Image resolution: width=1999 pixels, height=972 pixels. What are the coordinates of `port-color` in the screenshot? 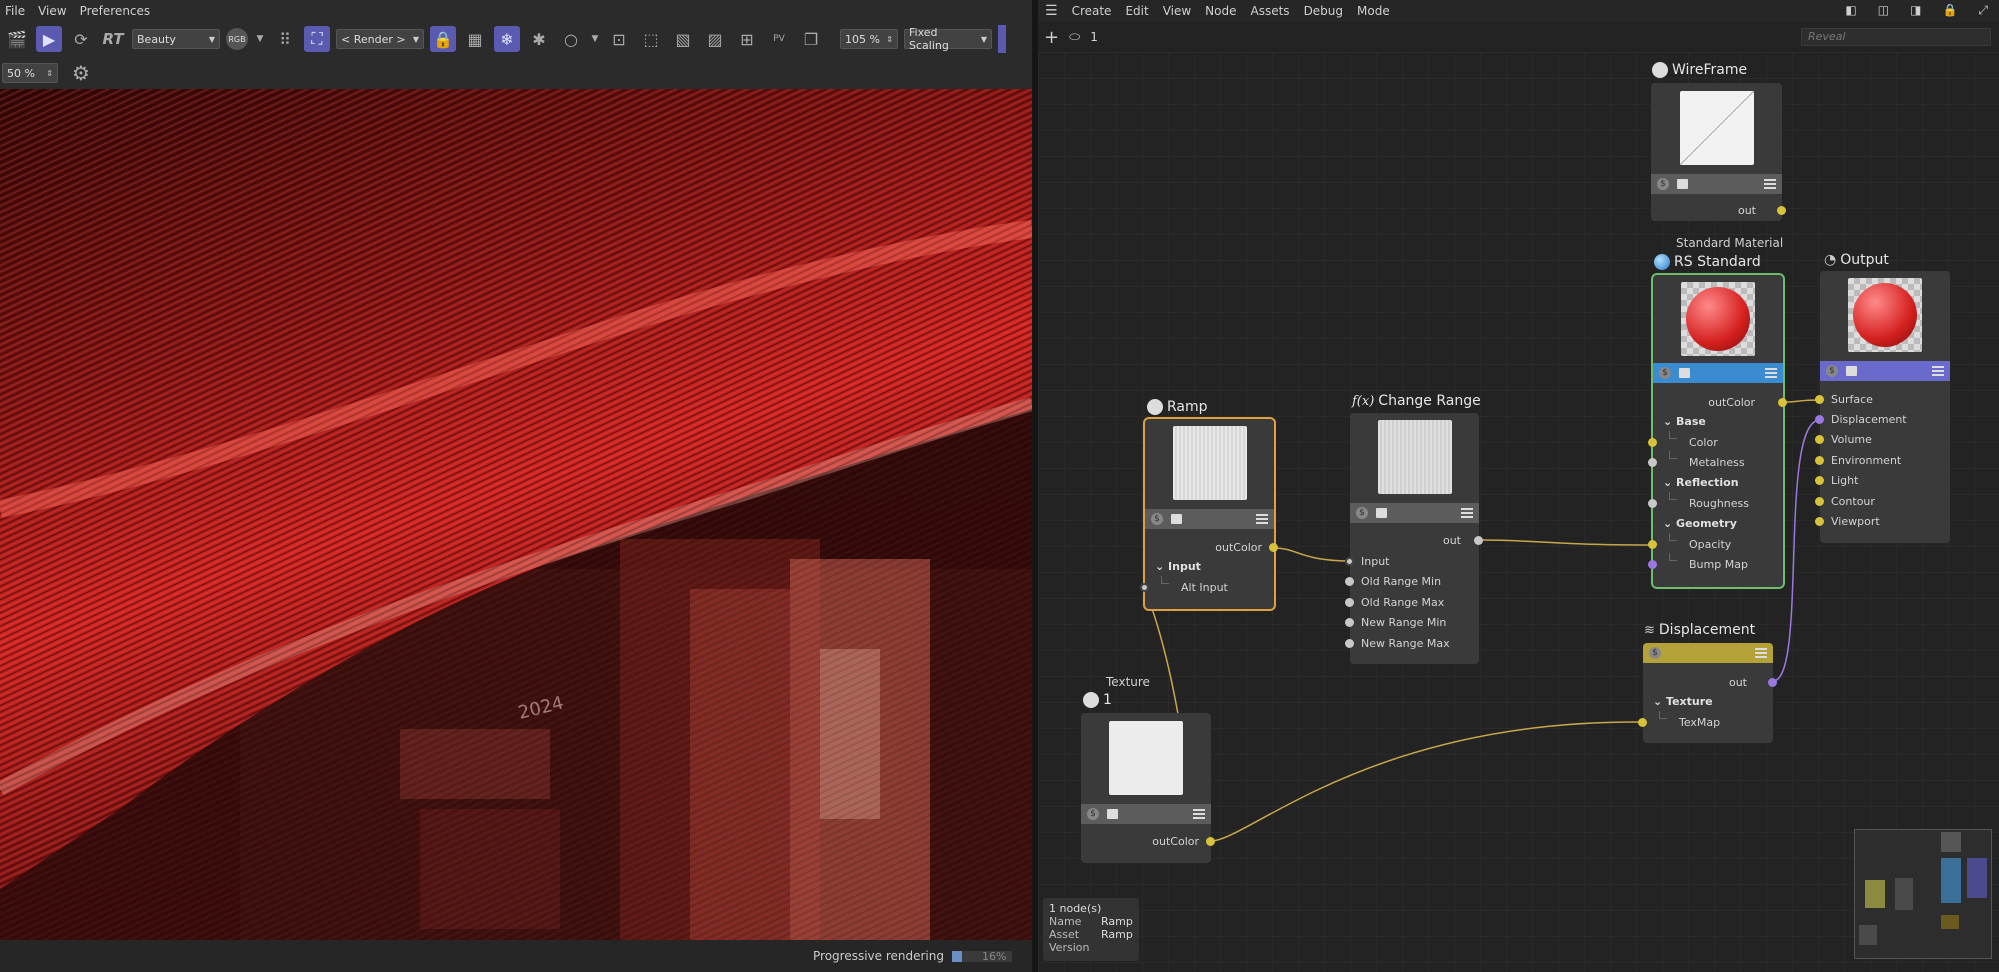 It's located at (1652, 442).